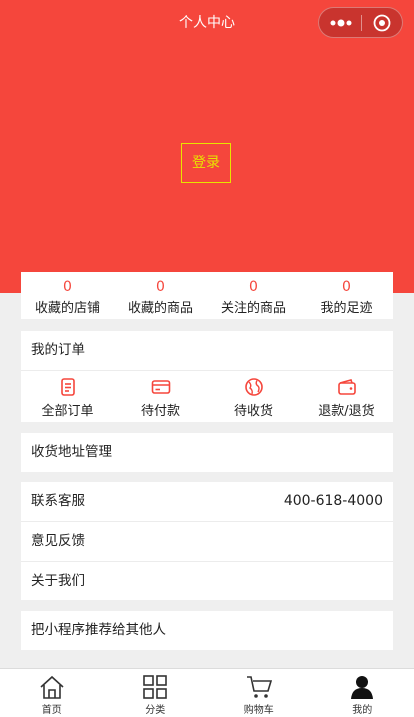 Image resolution: width=414 pixels, height=717 pixels. What do you see at coordinates (347, 387) in the screenshot?
I see `wallet-icon` at bounding box center [347, 387].